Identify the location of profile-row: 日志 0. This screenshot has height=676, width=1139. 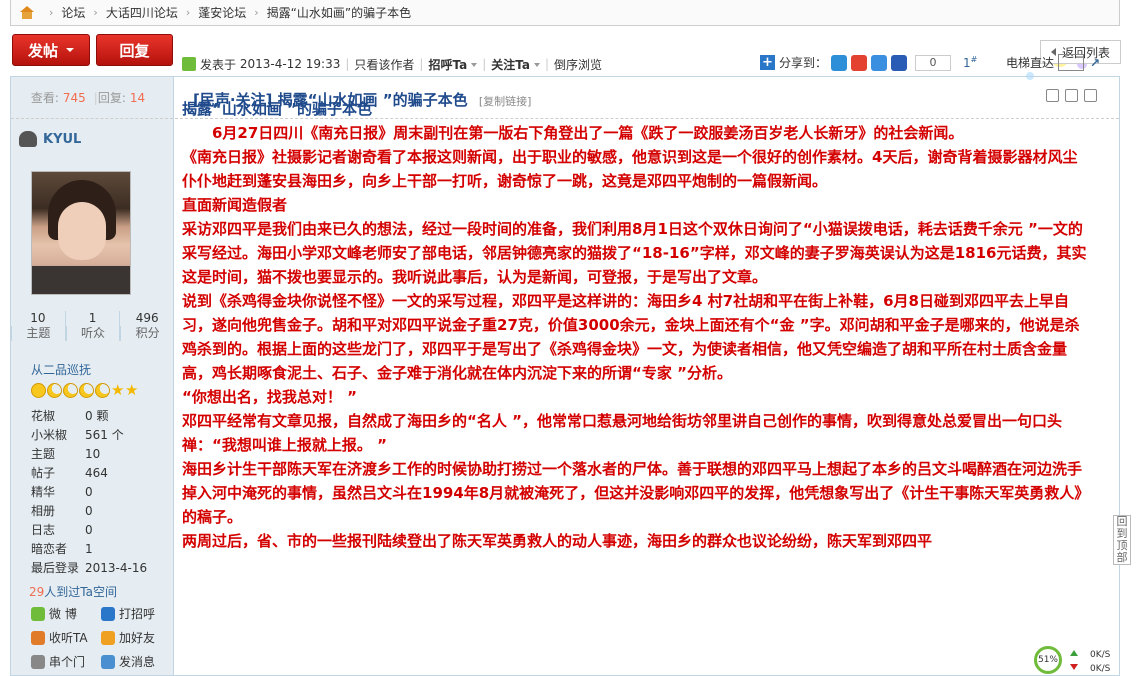
(101, 529).